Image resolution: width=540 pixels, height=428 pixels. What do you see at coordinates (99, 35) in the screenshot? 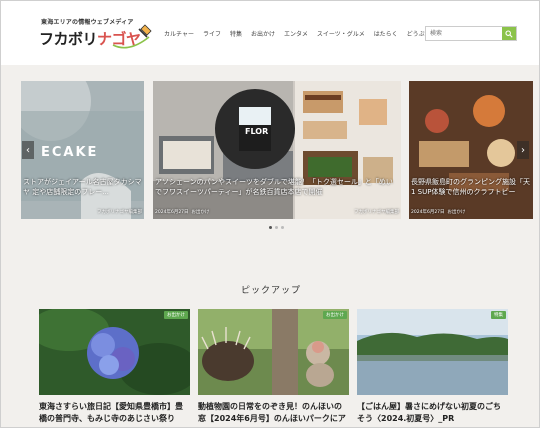
I see `site-logo: 東海エリアの情報ウェブメディア フカボリナゴヤ` at bounding box center [99, 35].